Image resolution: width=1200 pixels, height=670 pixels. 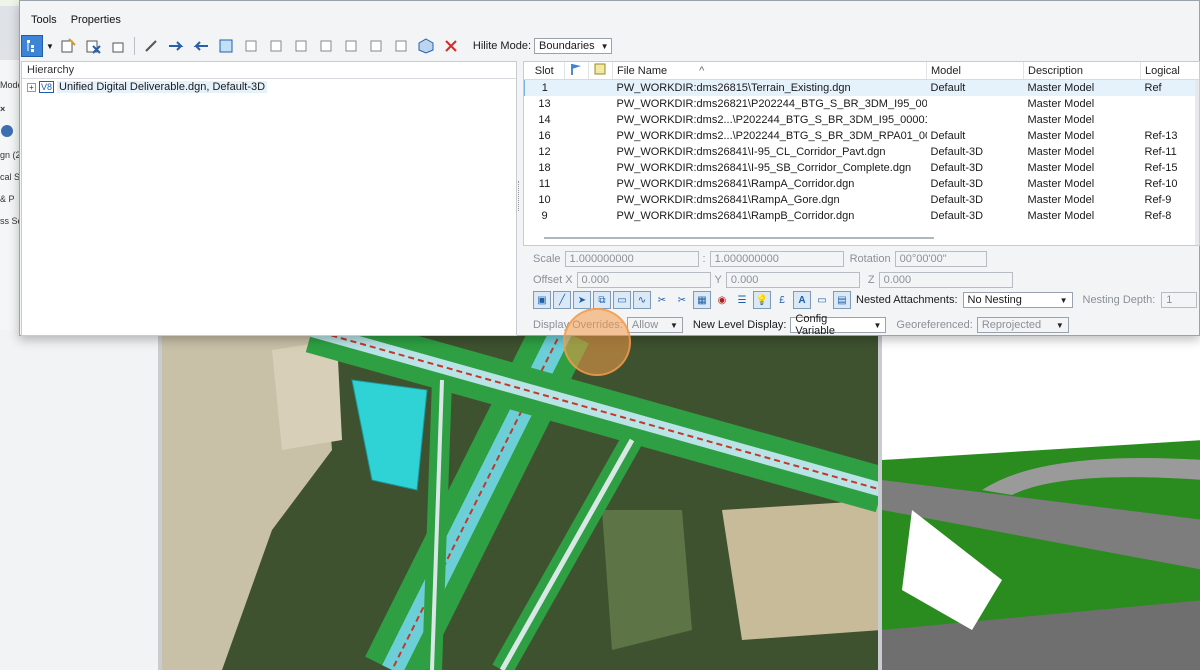 What do you see at coordinates (376, 46) in the screenshot?
I see `clip-delete-icon` at bounding box center [376, 46].